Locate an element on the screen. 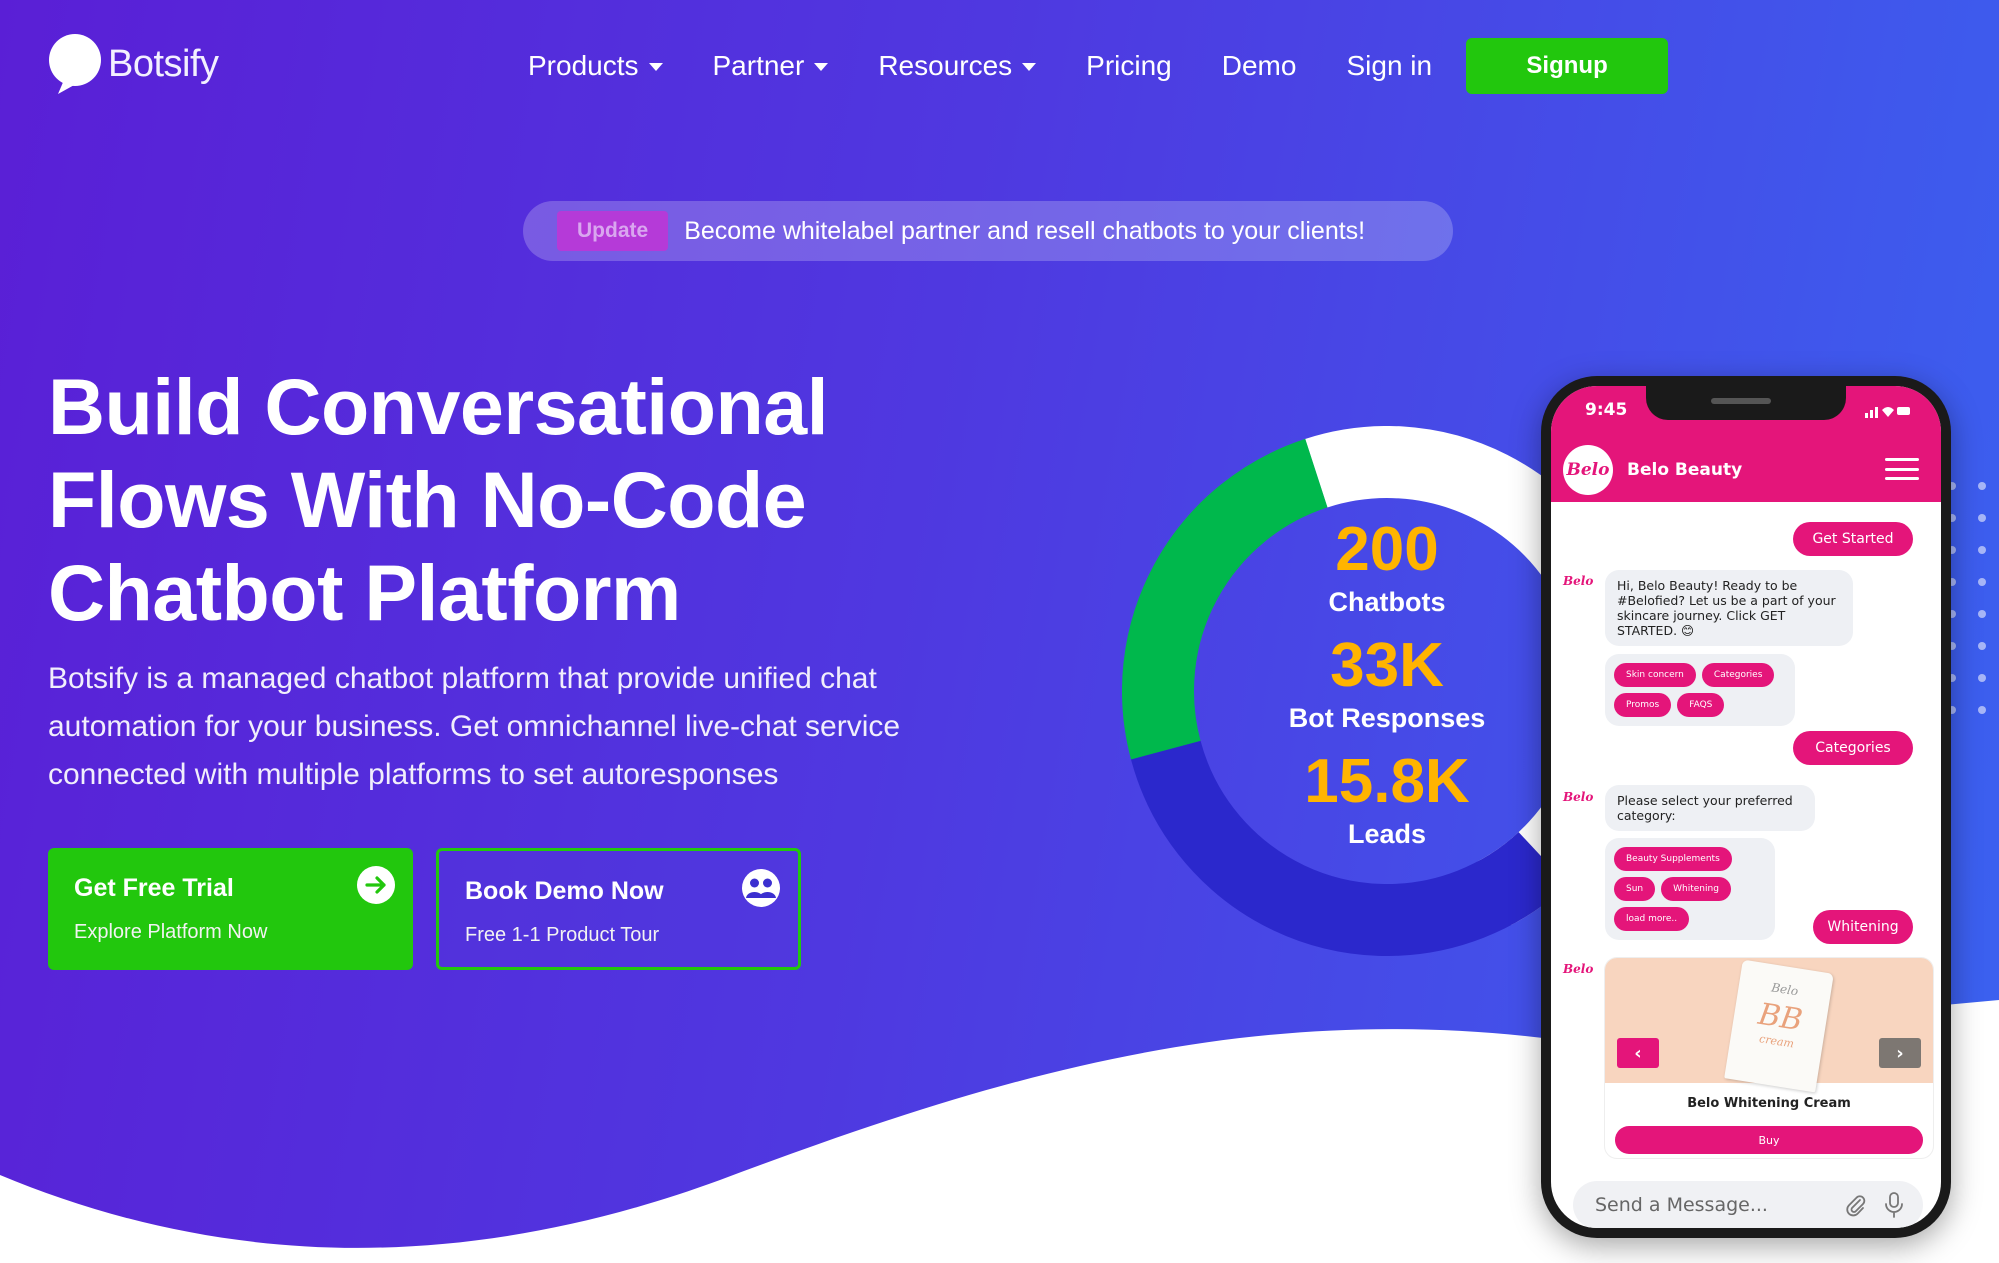 This screenshot has height=1263, width=1999. nav-demo: Demo is located at coordinates (1259, 66).